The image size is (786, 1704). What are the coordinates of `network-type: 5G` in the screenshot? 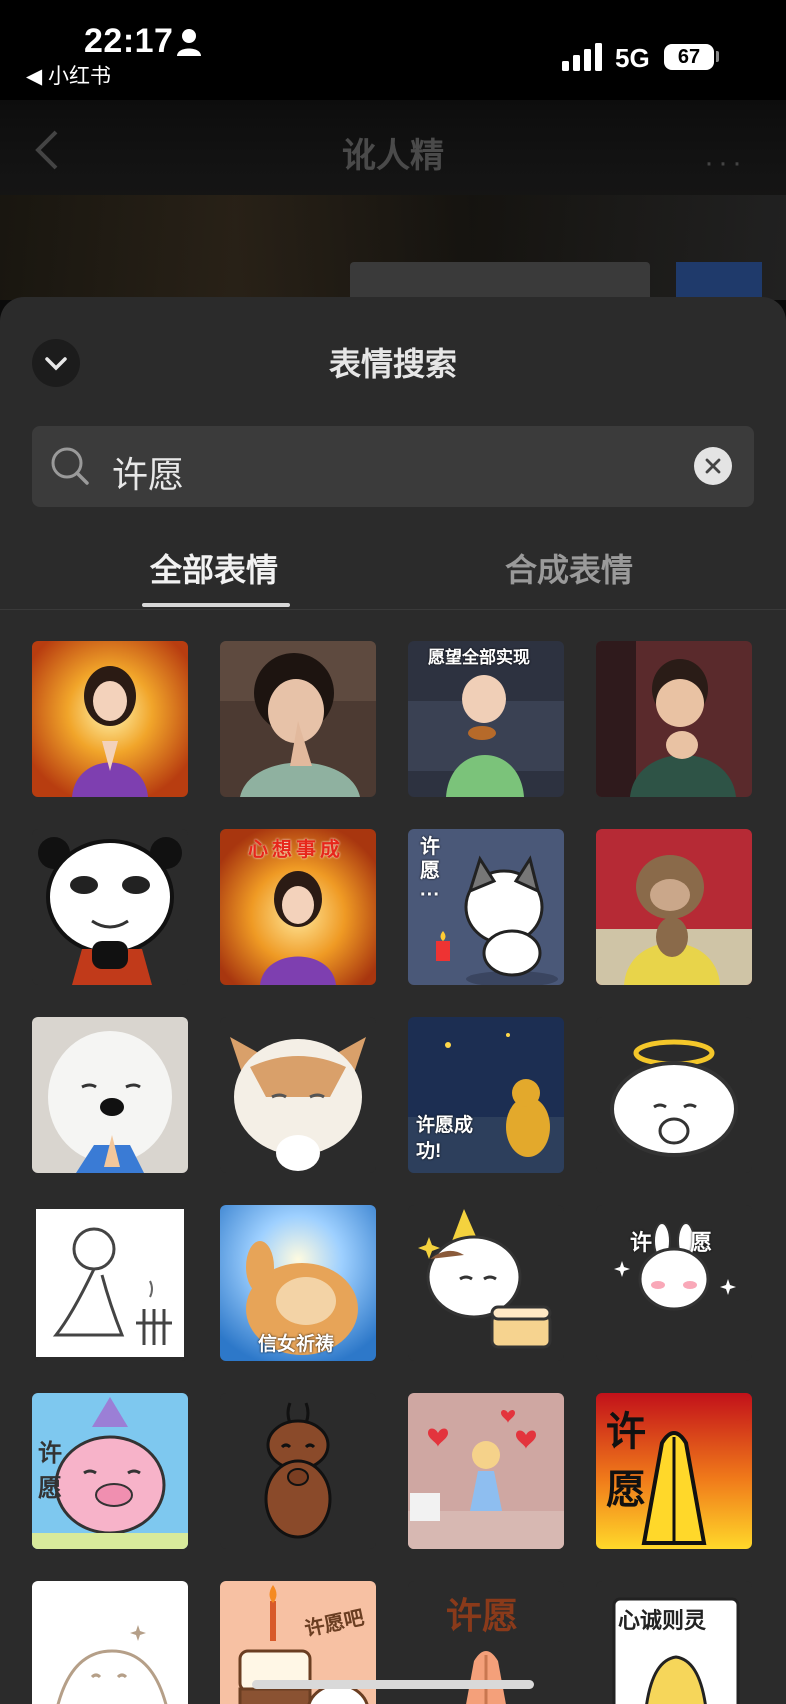 It's located at (632, 58).